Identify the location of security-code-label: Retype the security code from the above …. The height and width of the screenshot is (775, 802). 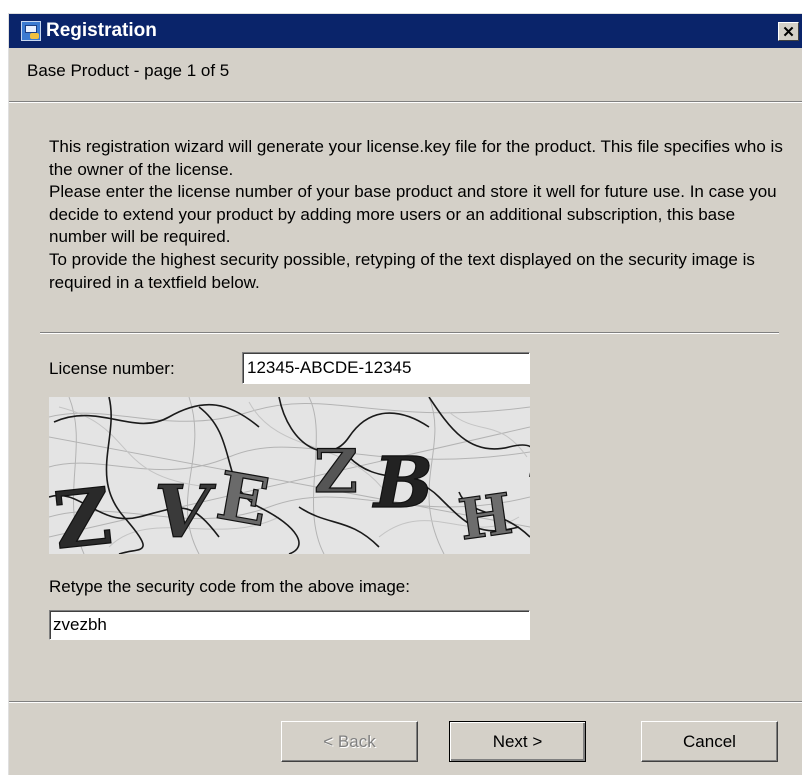
(229, 586).